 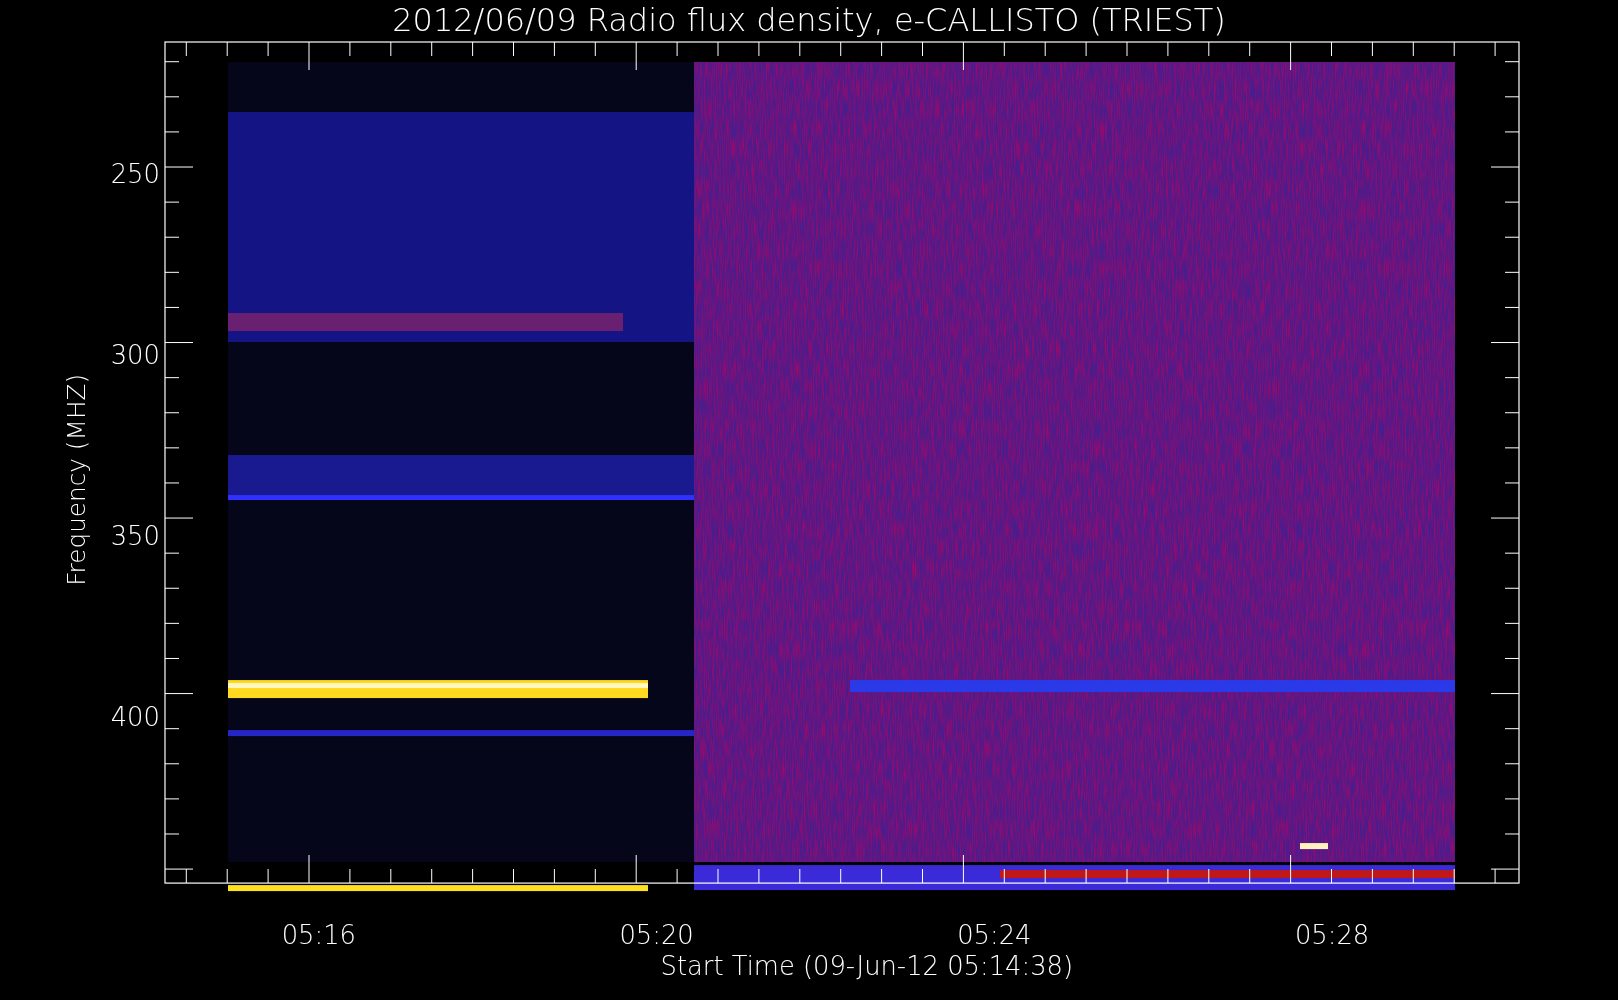 What do you see at coordinates (76, 479) in the screenshot?
I see `y-axis-label: Frequency (MHZ)` at bounding box center [76, 479].